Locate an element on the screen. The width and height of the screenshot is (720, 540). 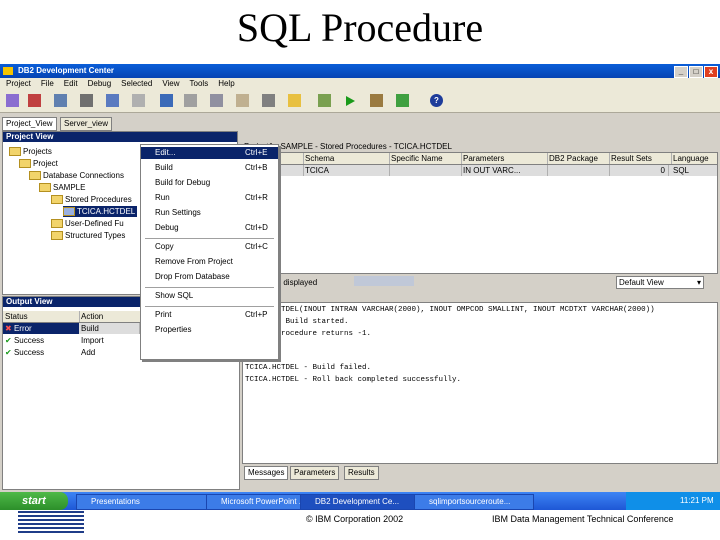
context-menu-item: Print Ctrl+P is located at coordinates (209, 315).